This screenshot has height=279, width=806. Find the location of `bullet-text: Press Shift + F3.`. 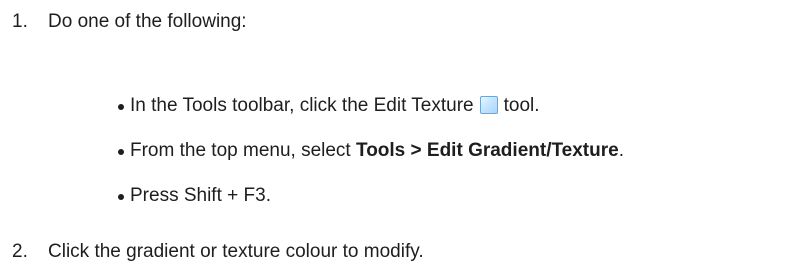

bullet-text: Press Shift + F3. is located at coordinates (200, 195).